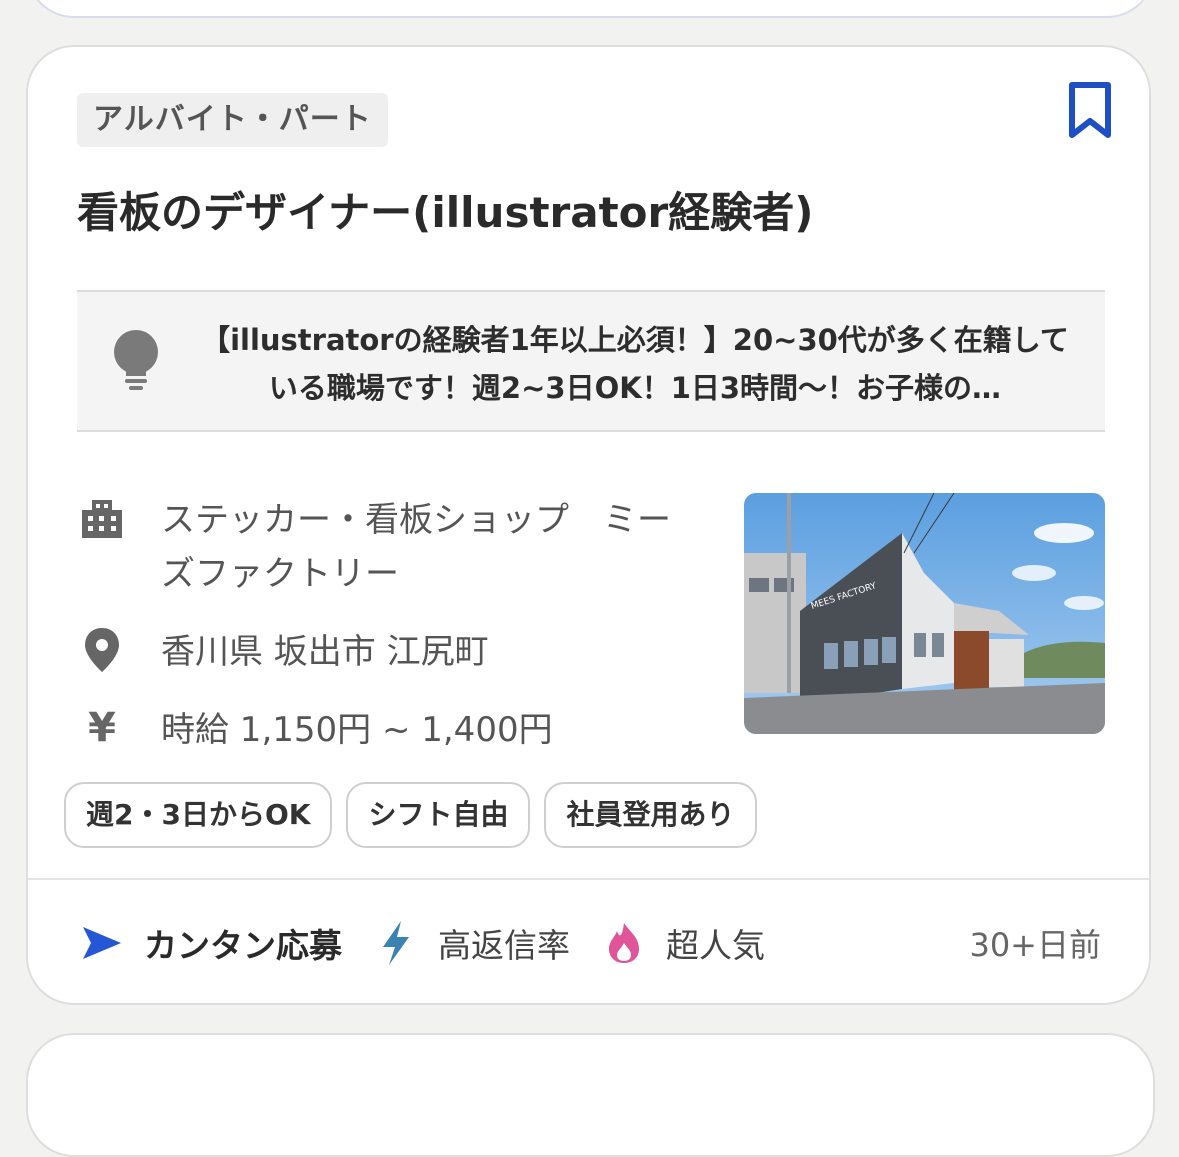  Describe the element at coordinates (102, 943) in the screenshot. I see `send-arrow-icon` at that location.